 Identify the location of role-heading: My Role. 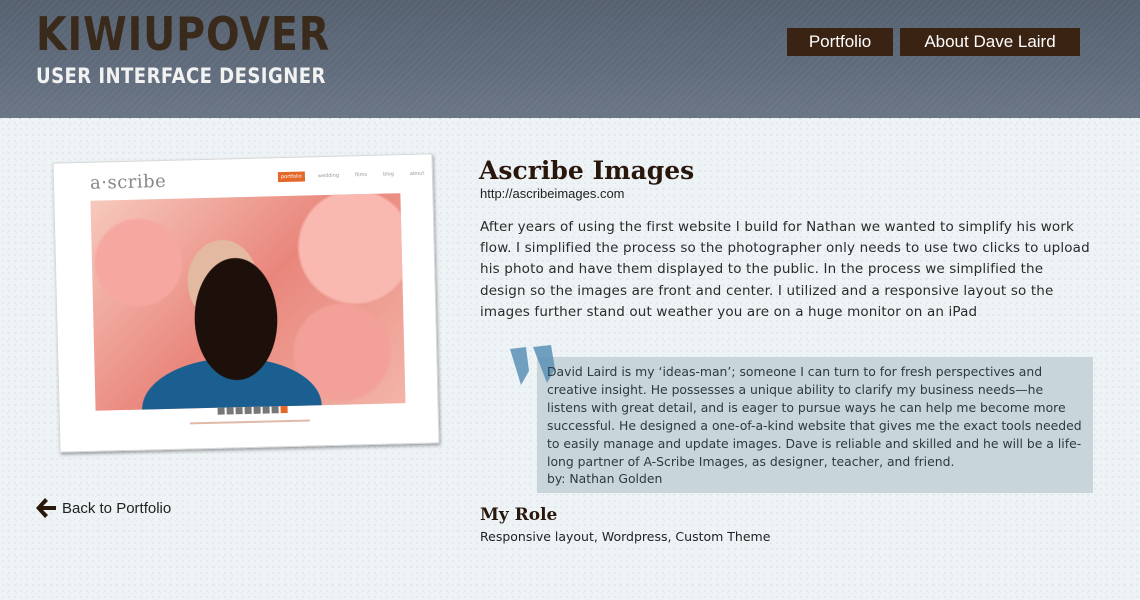
(519, 515).